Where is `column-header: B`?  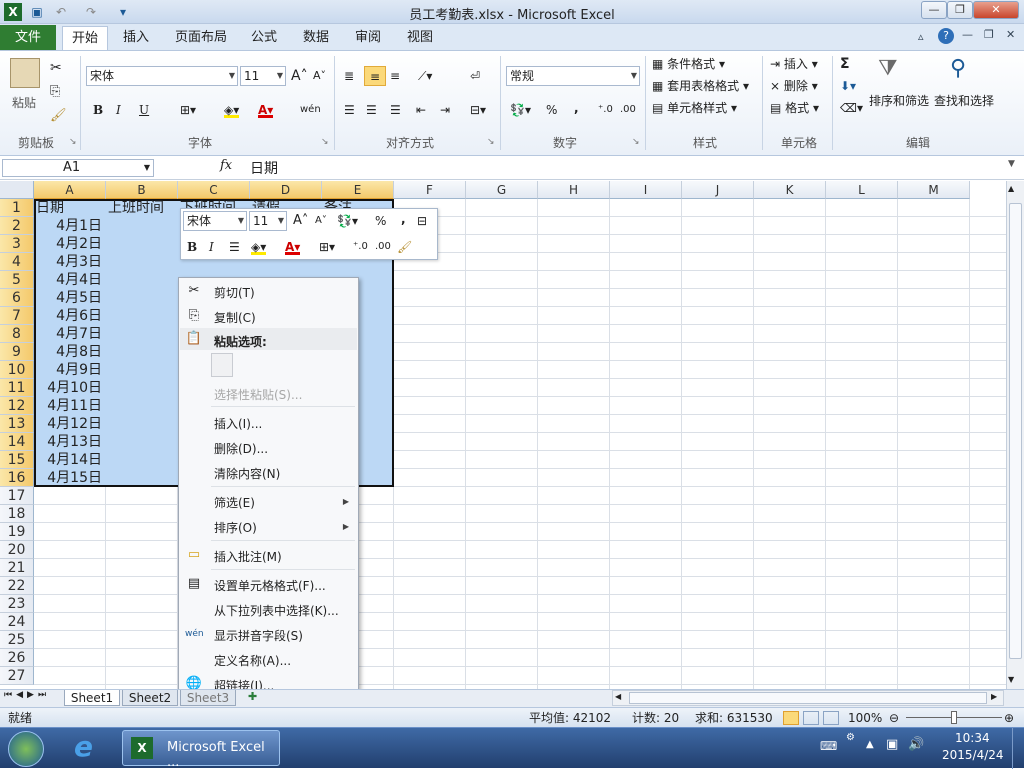
column-header: B is located at coordinates (142, 190).